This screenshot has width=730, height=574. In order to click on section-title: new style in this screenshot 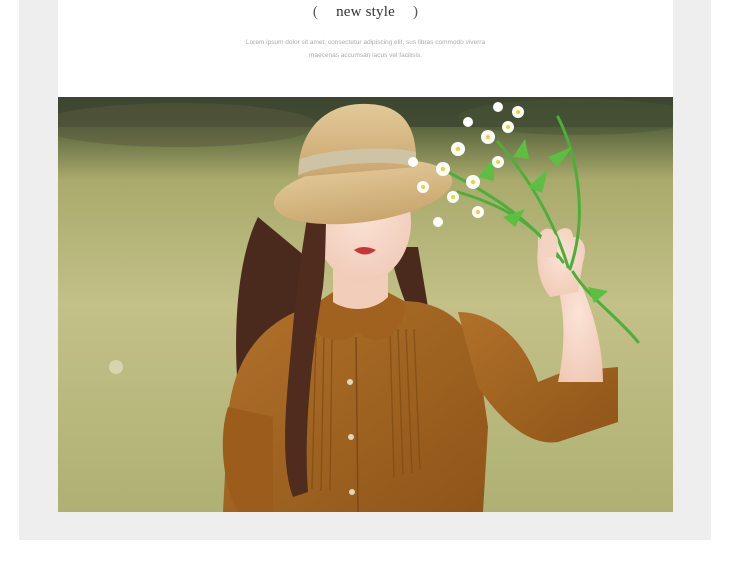, I will do `click(365, 12)`.